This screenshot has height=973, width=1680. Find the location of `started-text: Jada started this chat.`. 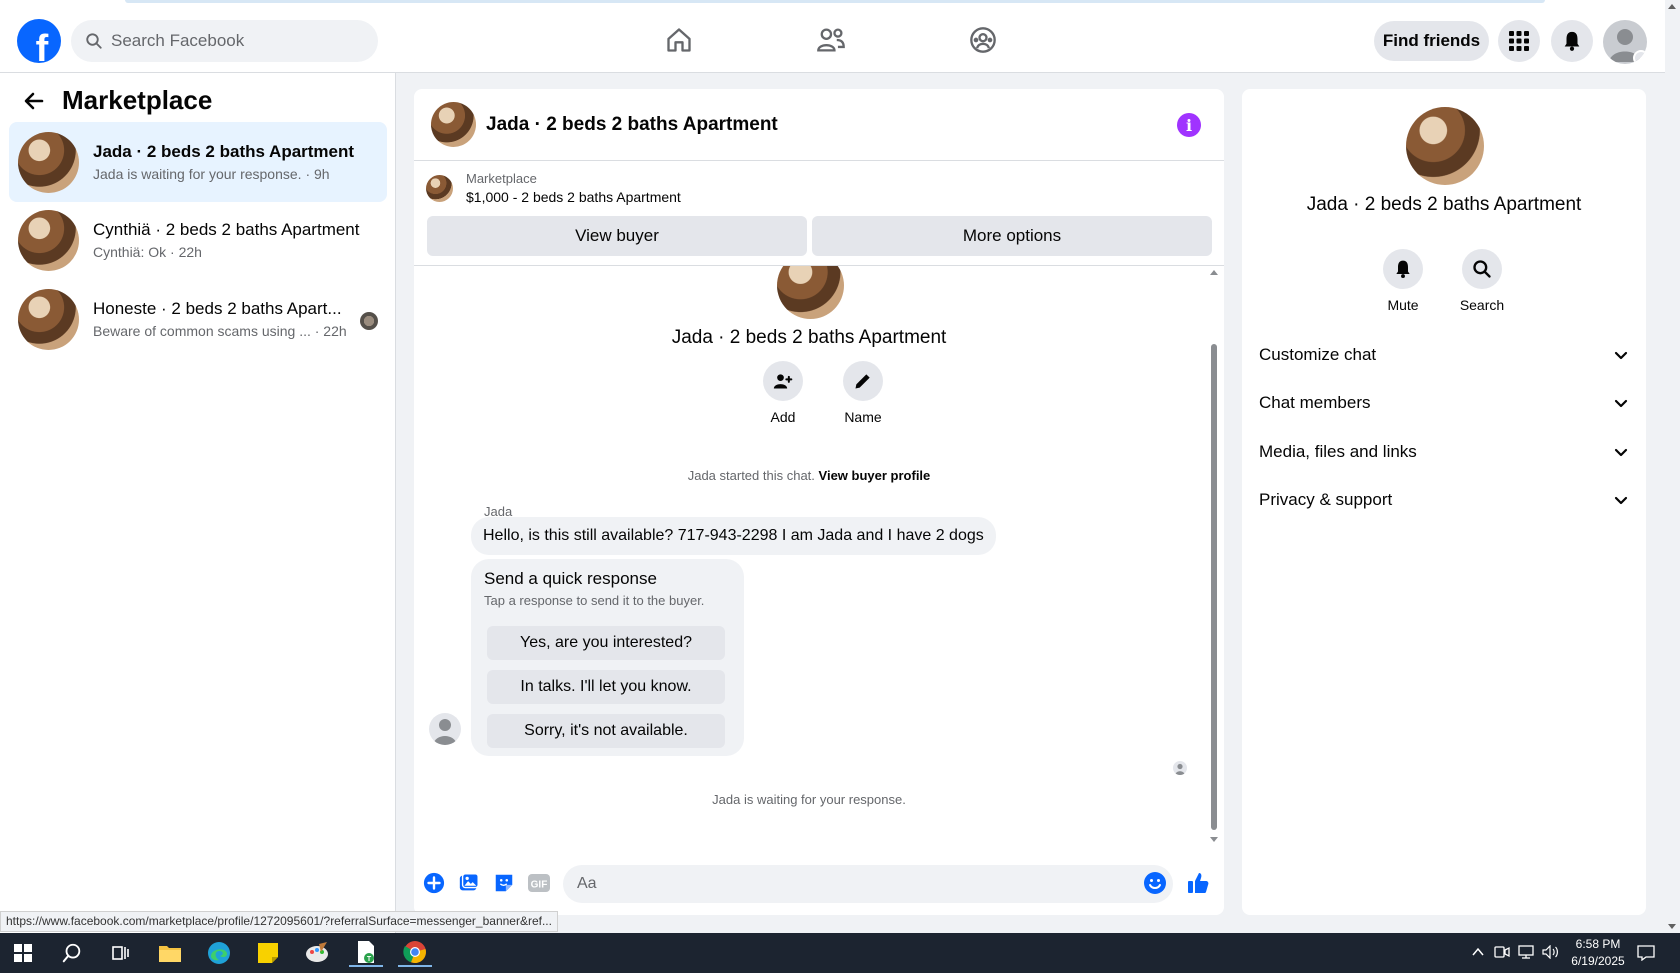

started-text: Jada started this chat. is located at coordinates (751, 475).